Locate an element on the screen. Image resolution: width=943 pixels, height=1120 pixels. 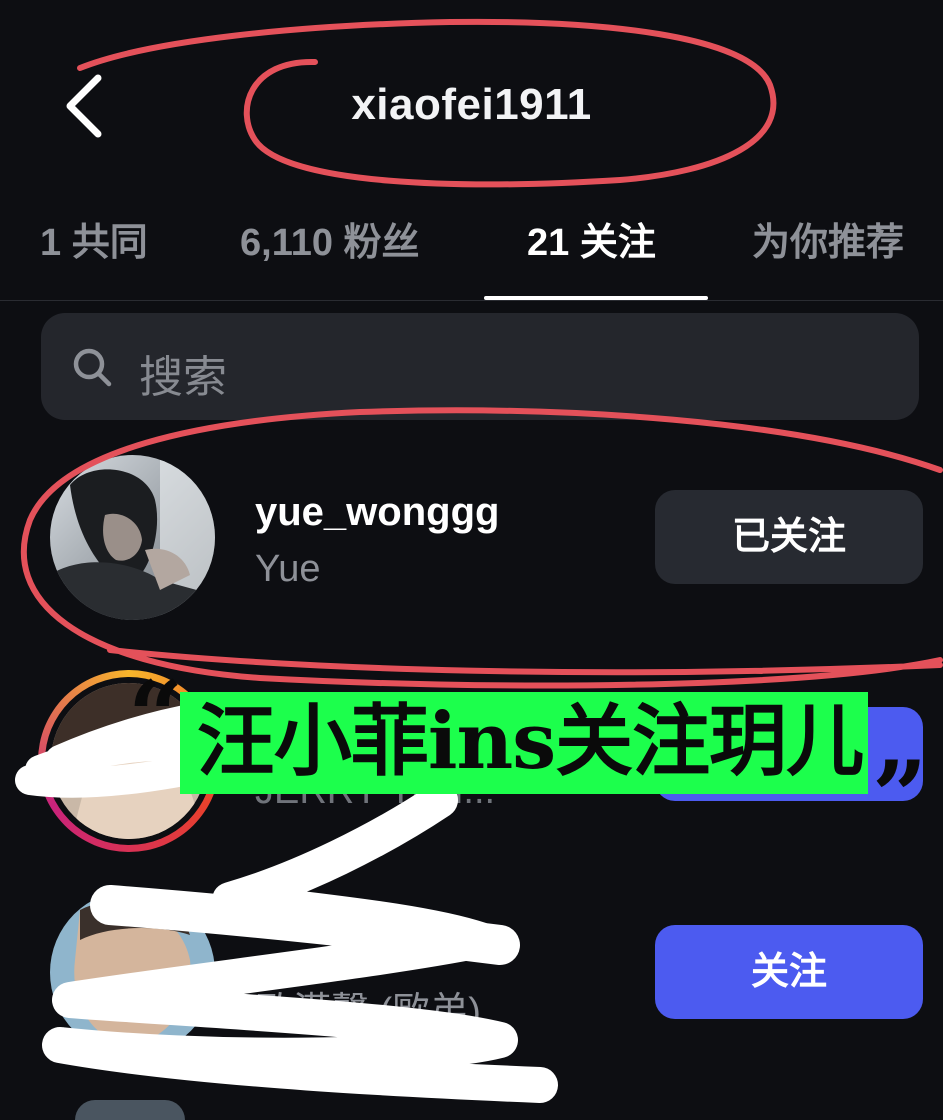
follow-button: 关注 is located at coordinates (789, 972).